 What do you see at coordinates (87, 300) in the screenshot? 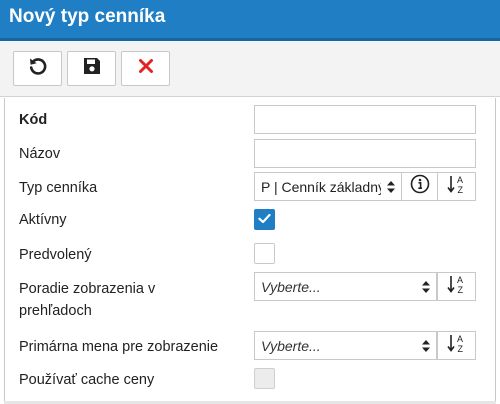
I see `poradie-label: Poradie zobrazenia v prehľadoch` at bounding box center [87, 300].